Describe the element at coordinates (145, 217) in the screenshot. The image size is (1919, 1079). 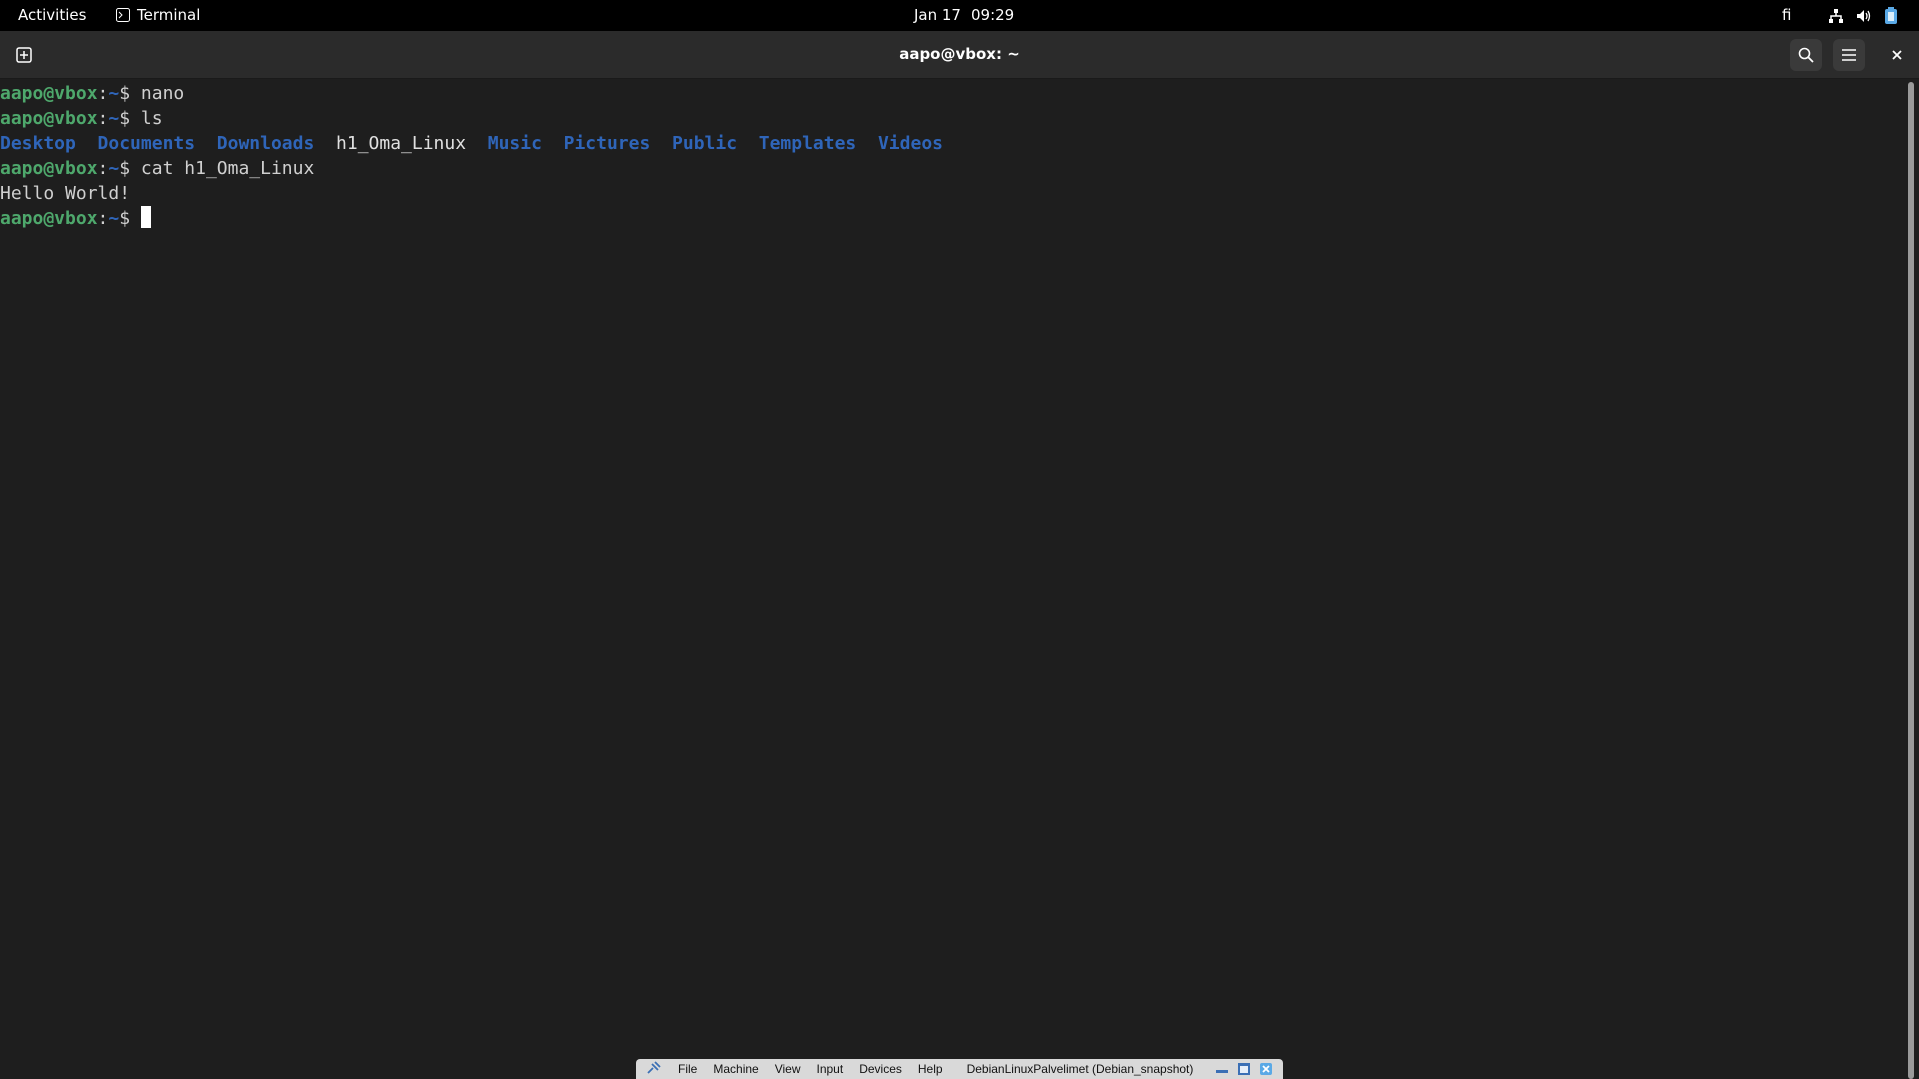
I see `text-cursor` at that location.